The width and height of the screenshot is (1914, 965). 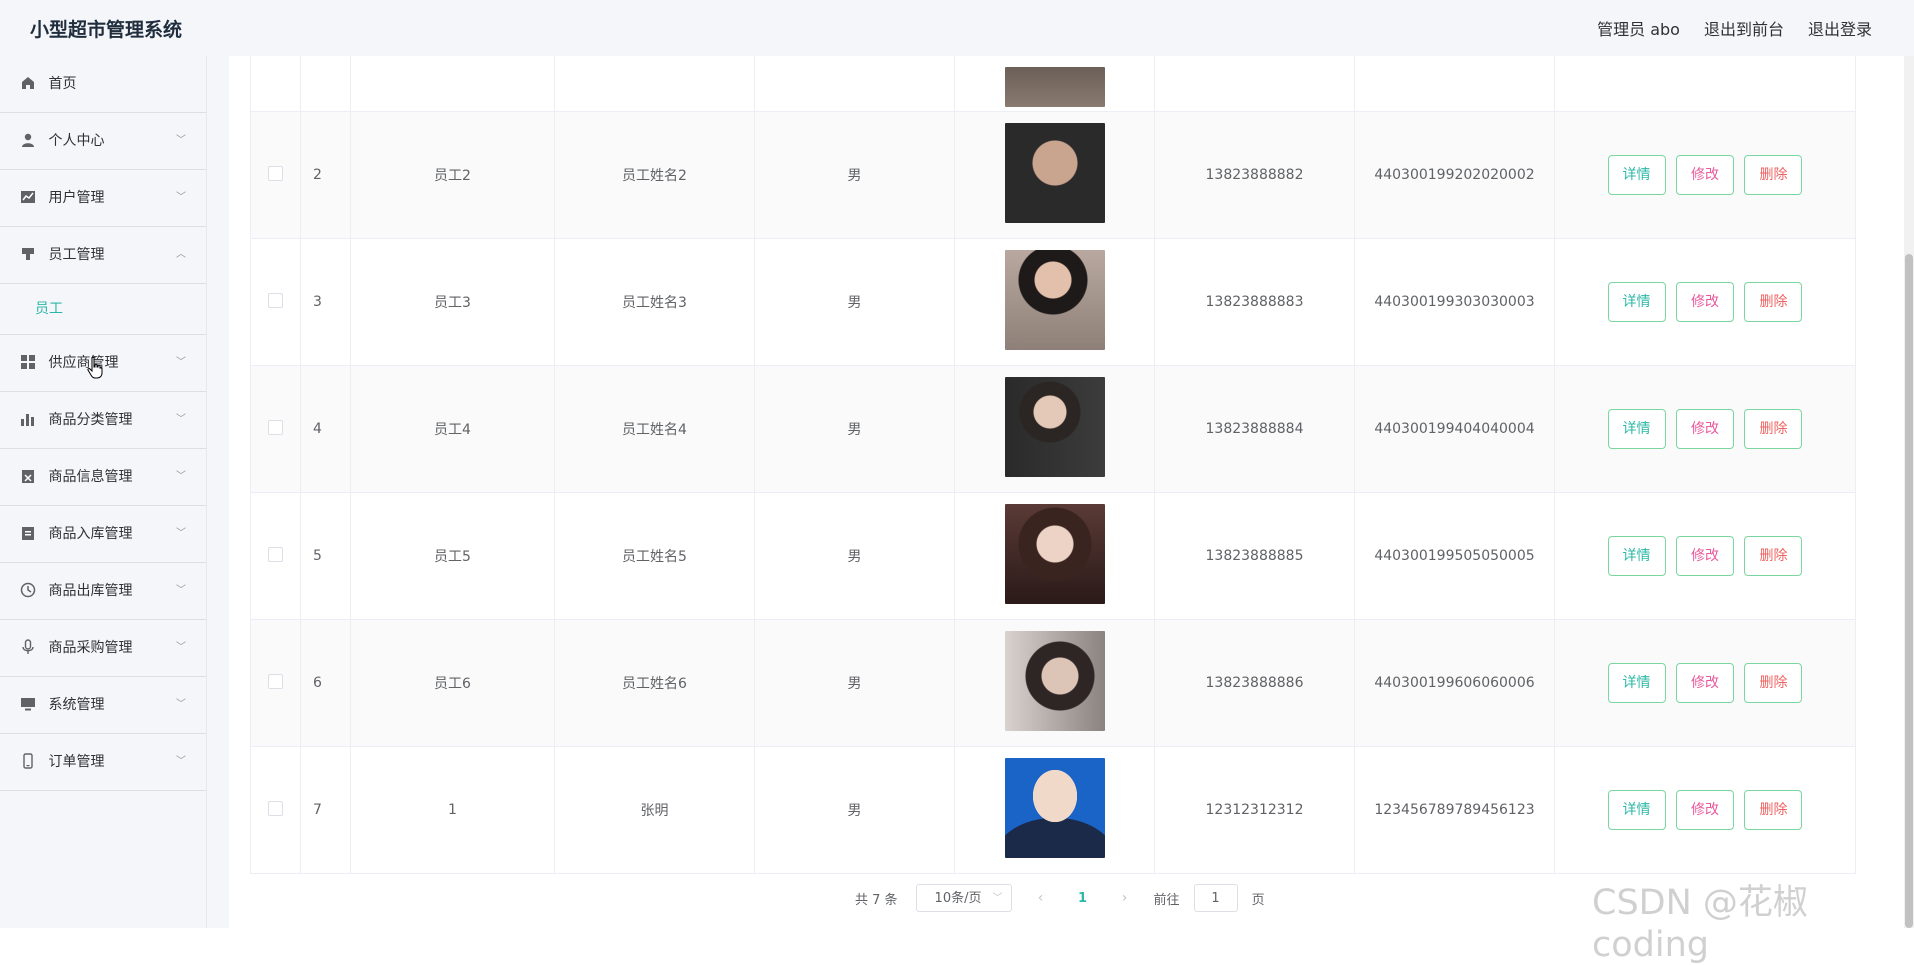 What do you see at coordinates (963, 898) in the screenshot?
I see `page-size-select: 10条/页 ﹀` at bounding box center [963, 898].